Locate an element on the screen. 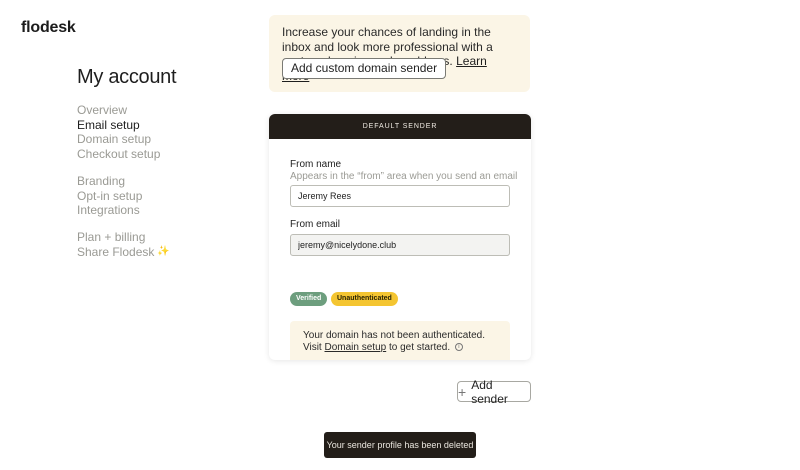 Image resolution: width=800 pixels, height=470 pixels. sidebar-group-account: Plan + billing Share Flodesk ✨ is located at coordinates (152, 244).